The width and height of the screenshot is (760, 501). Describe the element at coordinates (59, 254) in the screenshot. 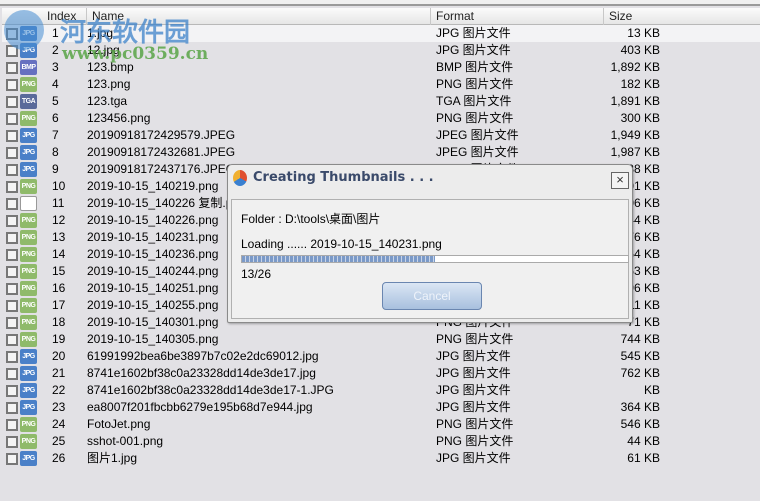

I see `row-index: 14` at that location.